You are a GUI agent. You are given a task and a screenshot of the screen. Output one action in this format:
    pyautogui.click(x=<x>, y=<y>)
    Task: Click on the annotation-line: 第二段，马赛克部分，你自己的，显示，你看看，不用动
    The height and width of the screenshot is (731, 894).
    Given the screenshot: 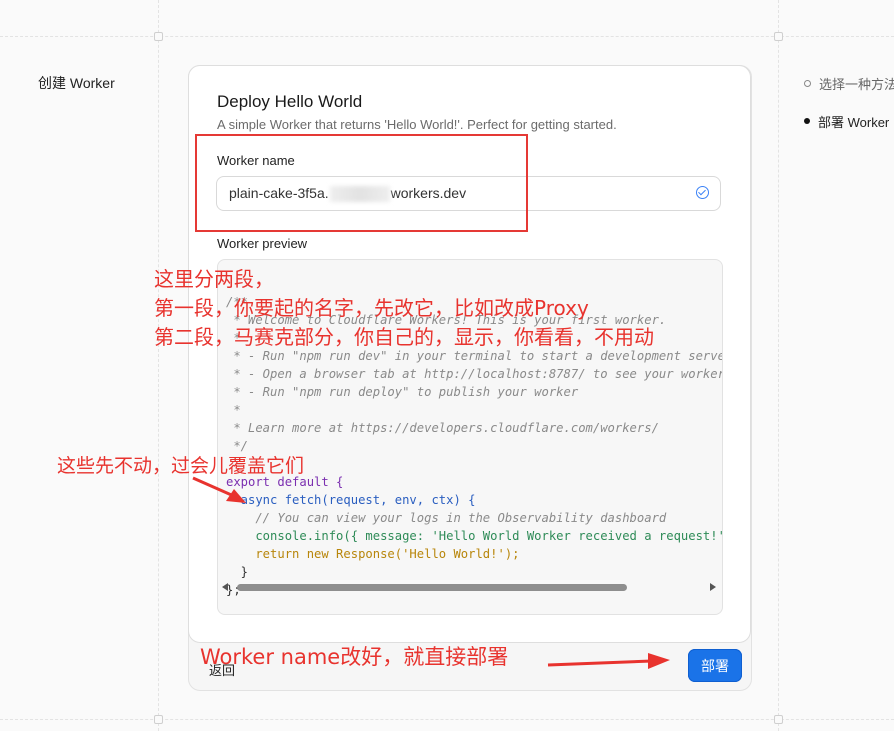 What is the action you would take?
    pyautogui.click(x=404, y=337)
    